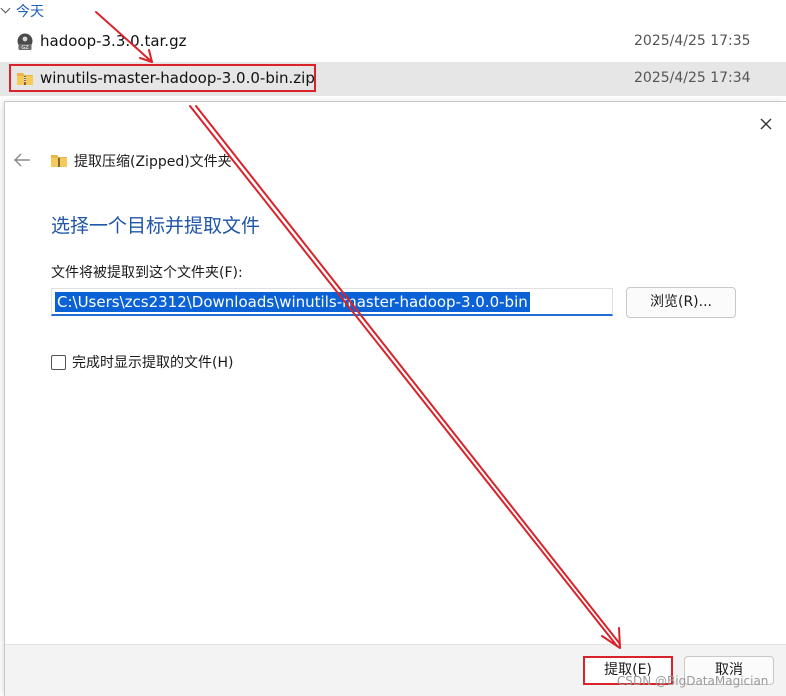 The height and width of the screenshot is (696, 786). What do you see at coordinates (25, 48) in the screenshot?
I see `svg-text: GZ` at bounding box center [25, 48].